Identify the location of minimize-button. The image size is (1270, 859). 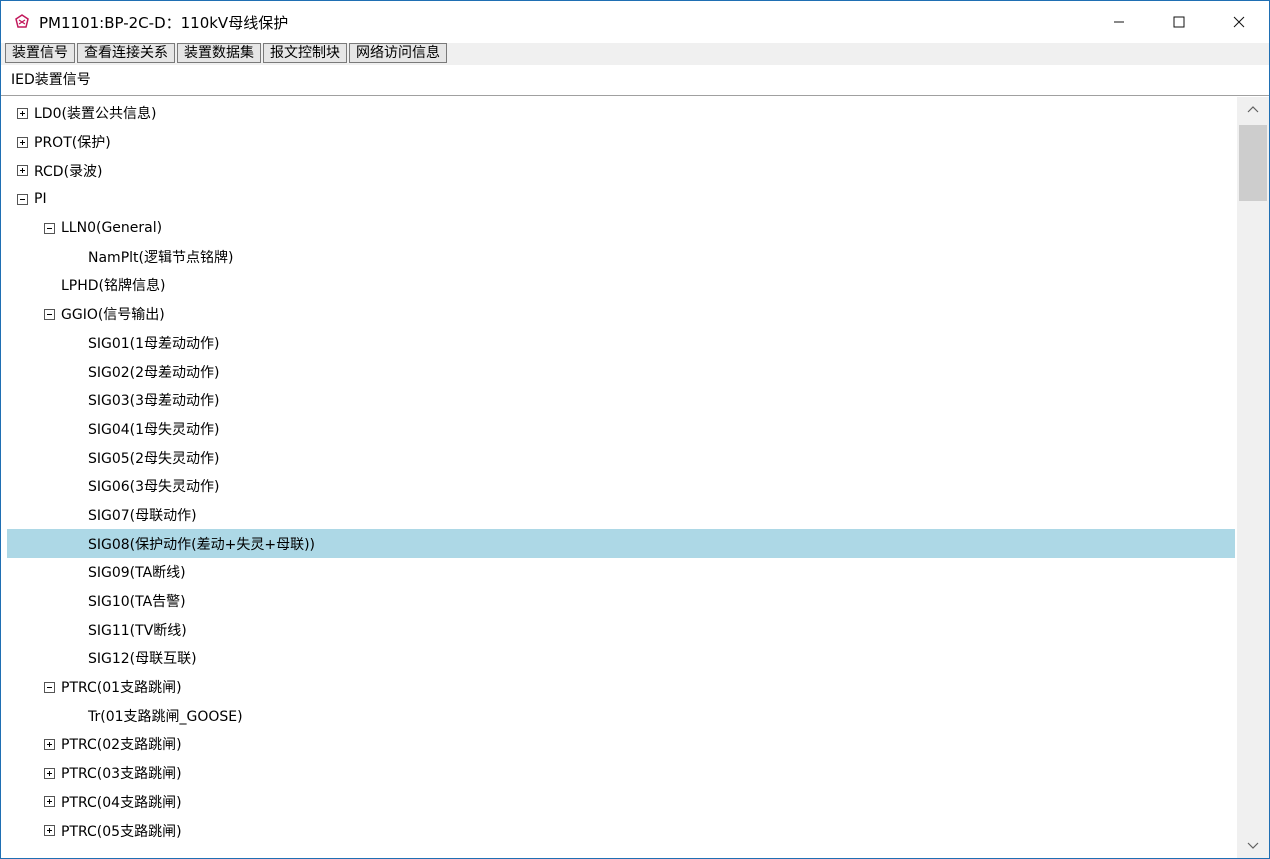
(1119, 22).